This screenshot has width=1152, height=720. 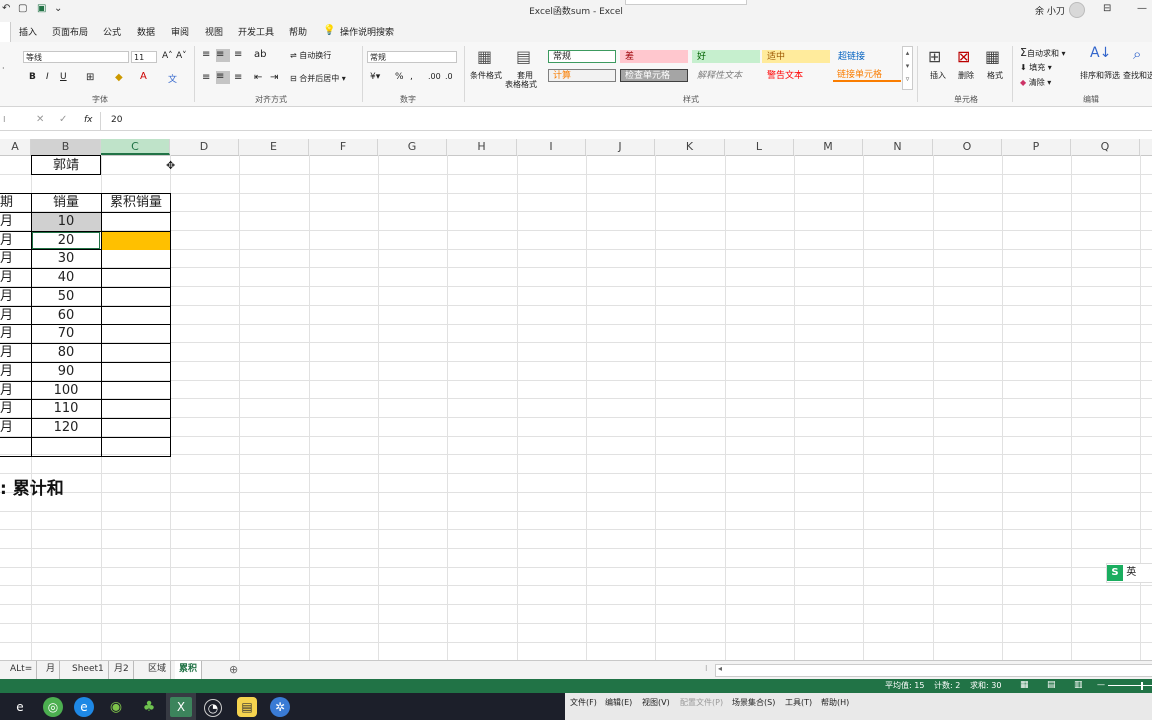 What do you see at coordinates (759, 147) in the screenshot?
I see `column-header-L: L` at bounding box center [759, 147].